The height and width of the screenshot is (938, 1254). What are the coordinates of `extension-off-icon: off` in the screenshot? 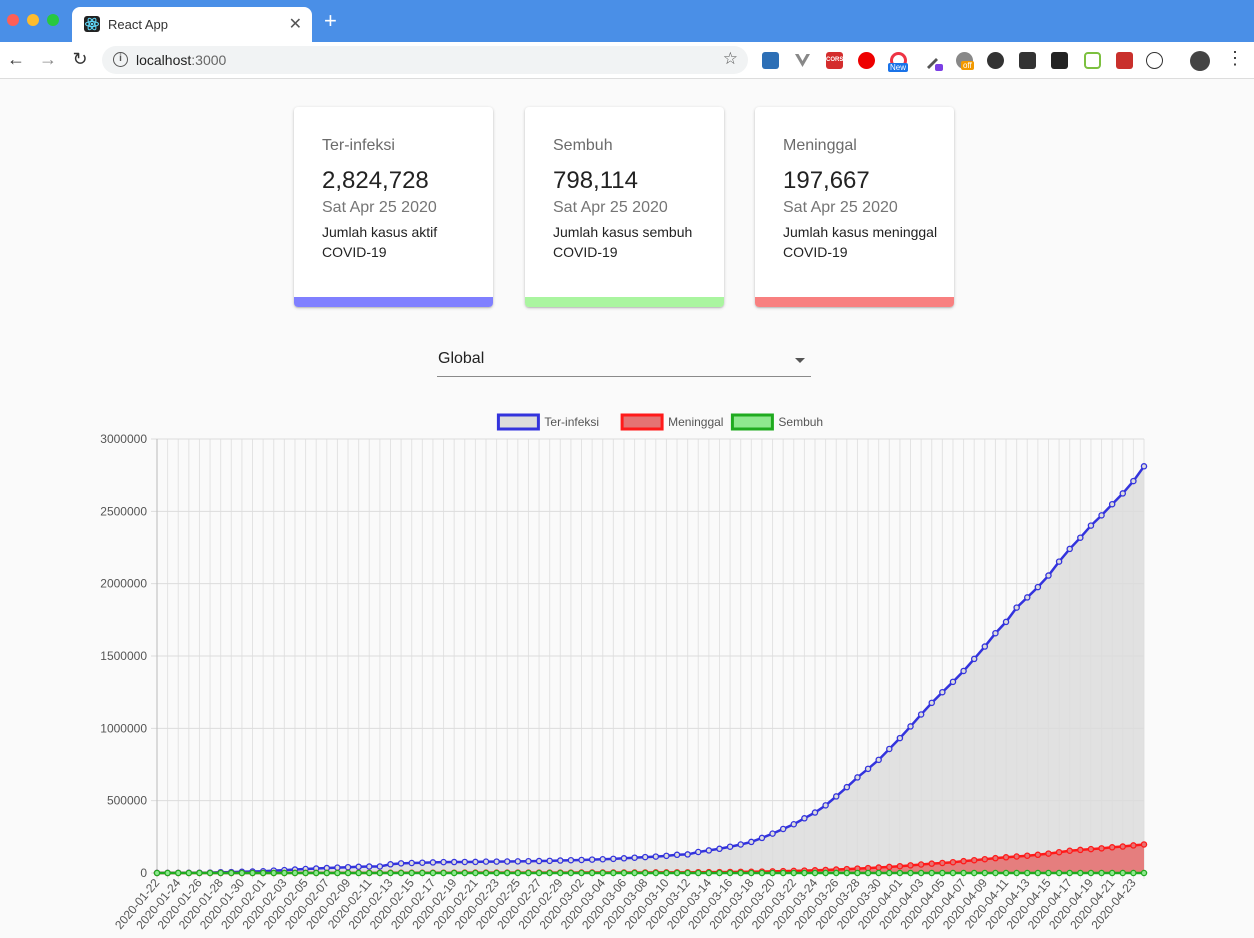 It's located at (965, 61).